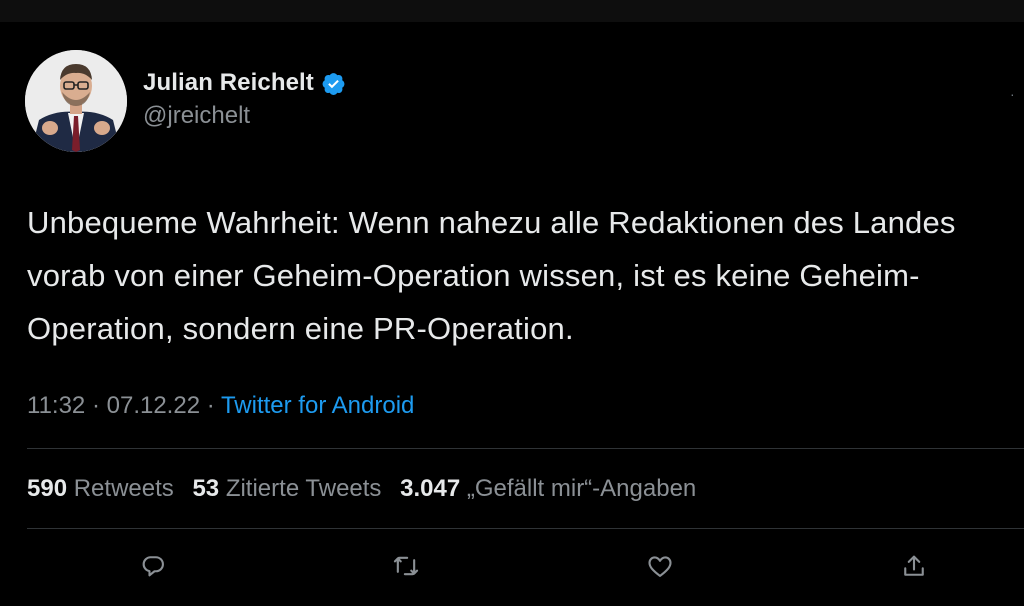  I want to click on retweet-button, so click(406, 566).